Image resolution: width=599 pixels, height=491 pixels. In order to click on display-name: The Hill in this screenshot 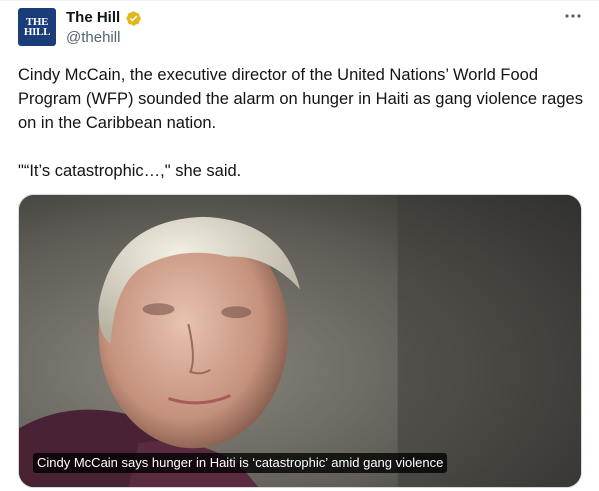, I will do `click(104, 18)`.